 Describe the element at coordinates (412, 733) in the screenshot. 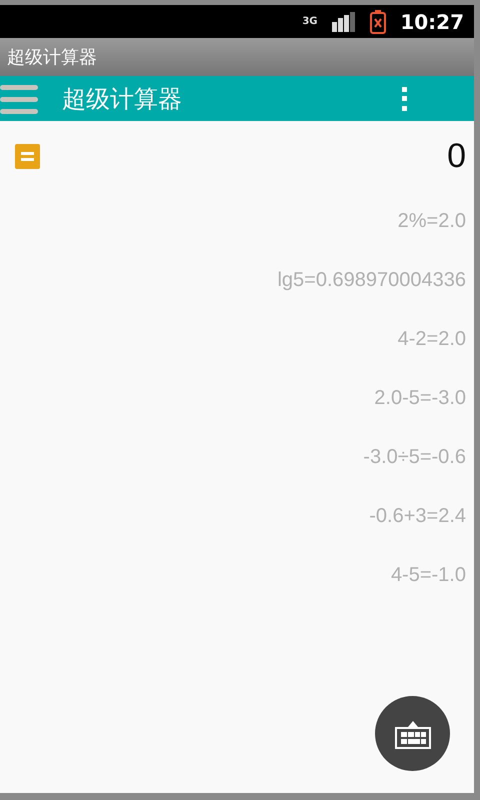

I see `keyboard-icon` at that location.